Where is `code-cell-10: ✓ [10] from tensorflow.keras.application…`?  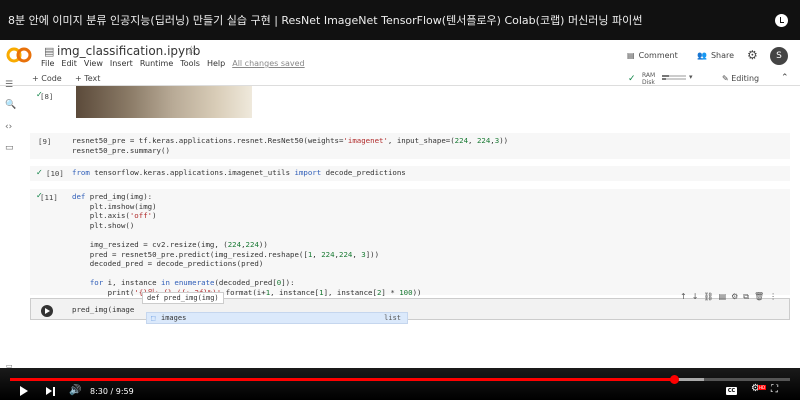
code-cell-10: ✓ [10] from tensorflow.keras.application… is located at coordinates (410, 173).